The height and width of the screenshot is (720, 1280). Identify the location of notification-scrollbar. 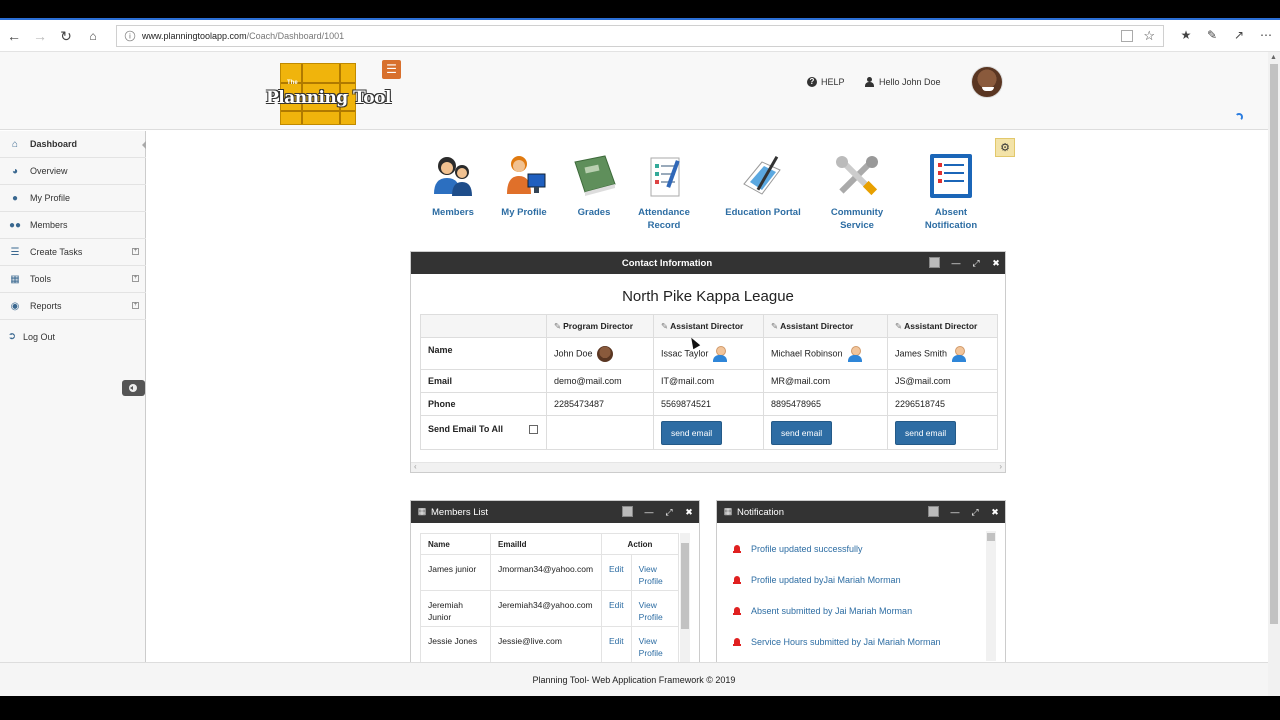
(991, 596).